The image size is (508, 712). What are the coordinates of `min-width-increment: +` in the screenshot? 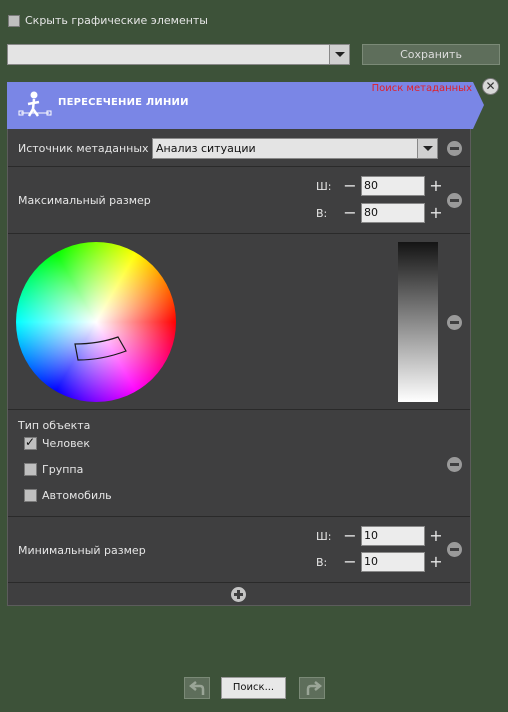 It's located at (436, 536).